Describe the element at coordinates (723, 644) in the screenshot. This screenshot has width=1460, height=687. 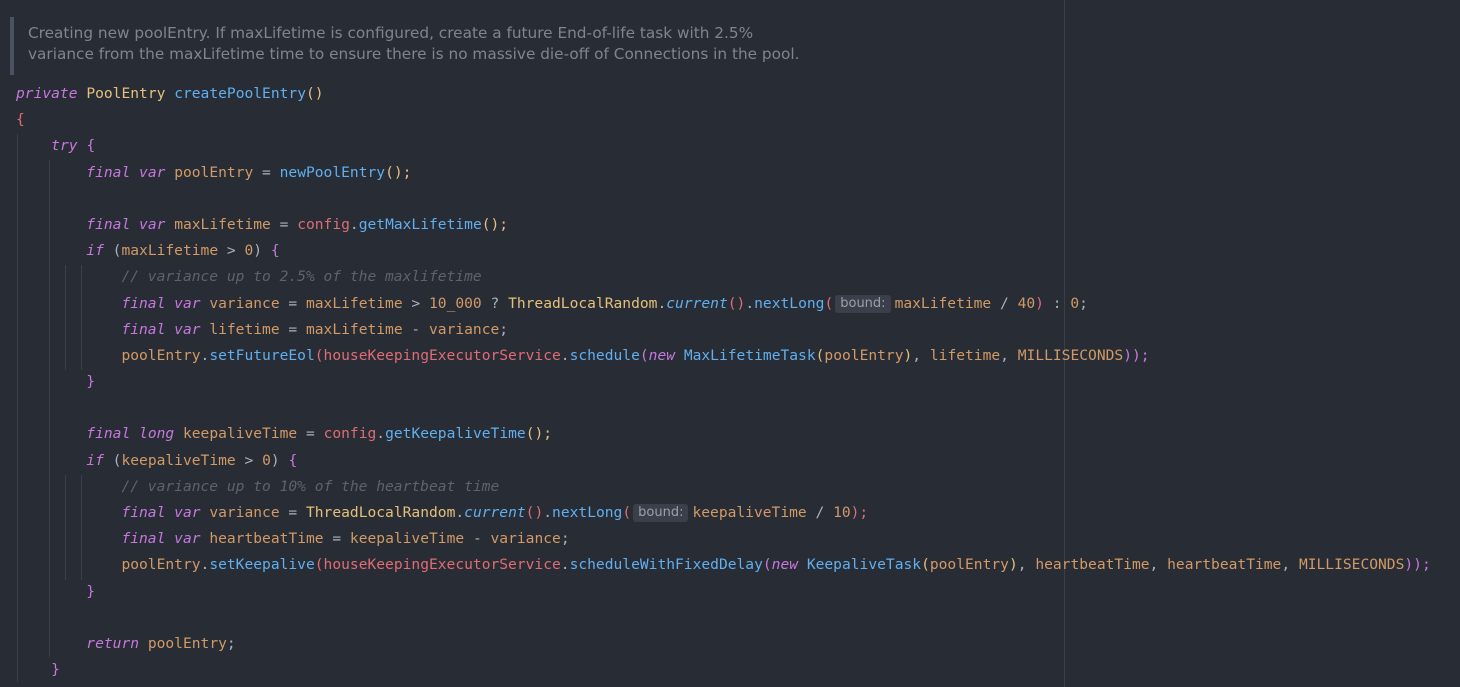
I see `code-line: return poolEntry;` at that location.